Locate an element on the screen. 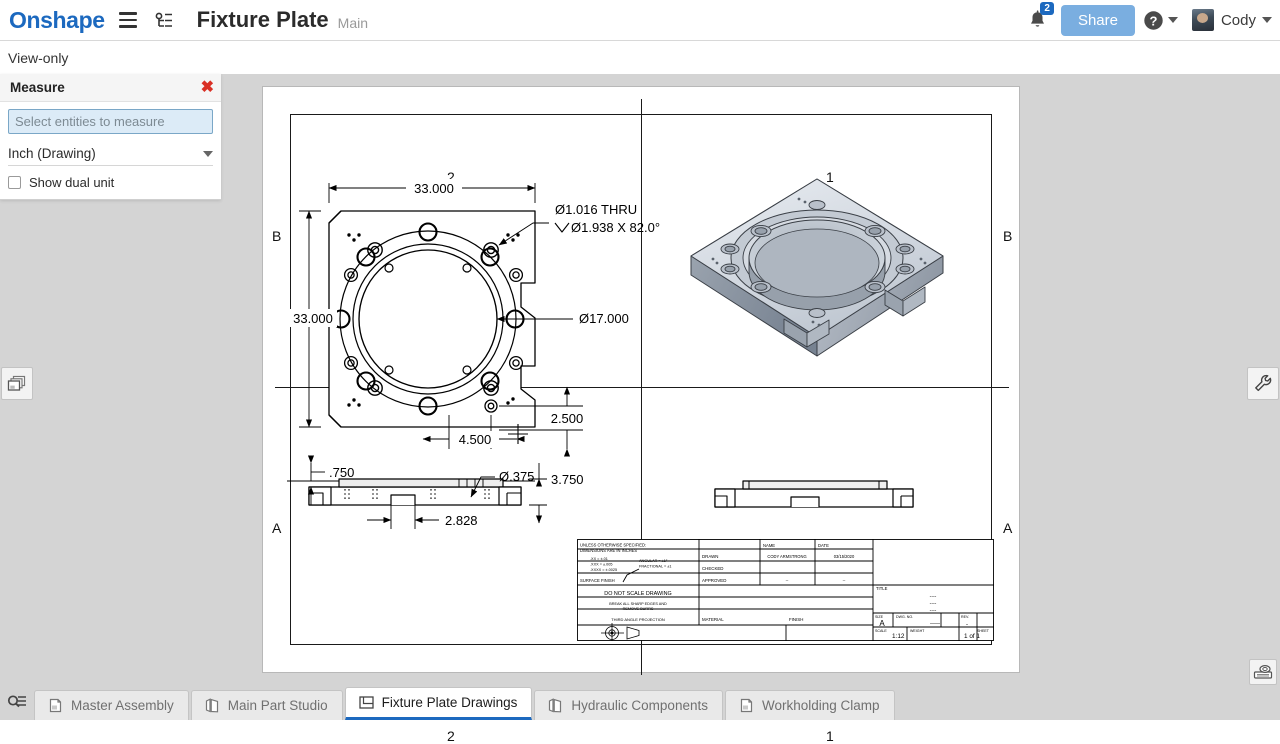 The width and height of the screenshot is (1280, 744). dimension-offset-y: 2.500 is located at coordinates (567, 418).